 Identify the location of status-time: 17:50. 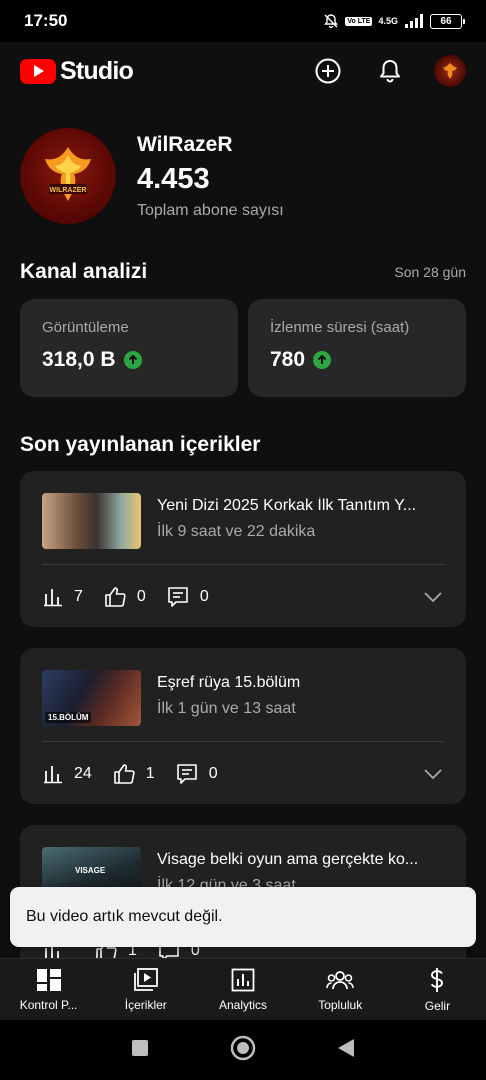
(46, 20).